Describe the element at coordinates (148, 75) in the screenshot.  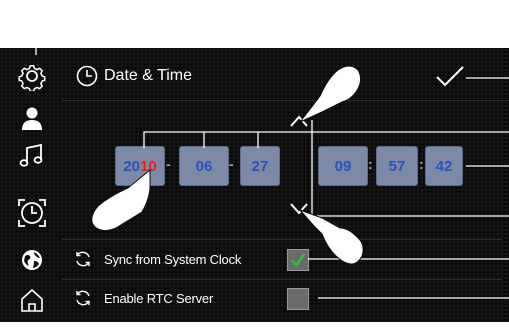
I see `page-title: Date & Time` at that location.